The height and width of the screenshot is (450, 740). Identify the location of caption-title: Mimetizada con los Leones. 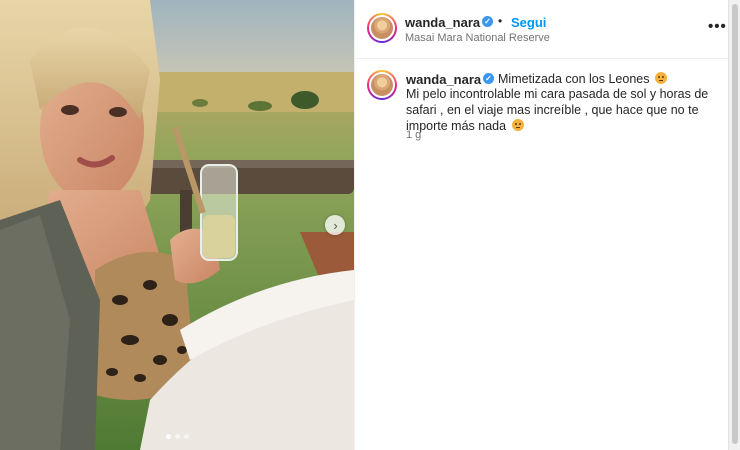
(582, 79).